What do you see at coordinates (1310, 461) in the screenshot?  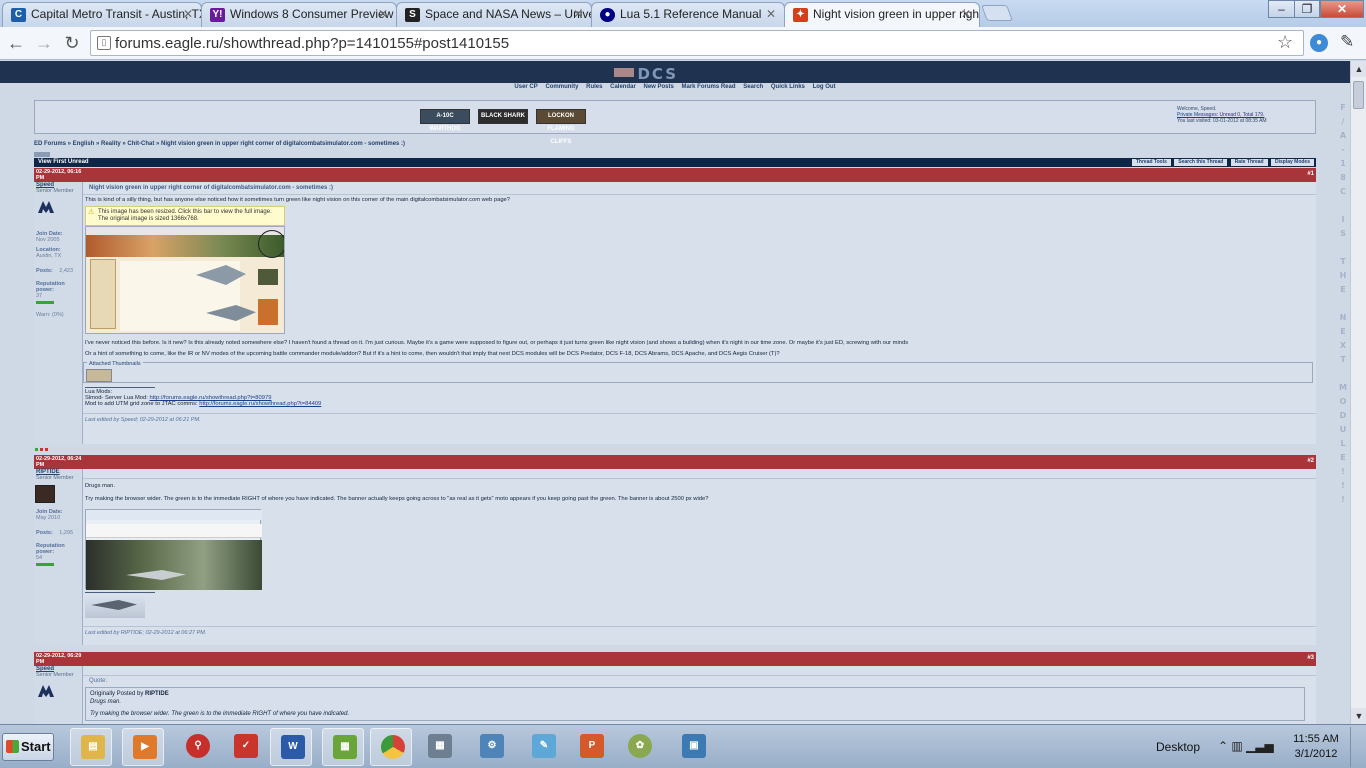 I see `post-number-link: #2` at bounding box center [1310, 461].